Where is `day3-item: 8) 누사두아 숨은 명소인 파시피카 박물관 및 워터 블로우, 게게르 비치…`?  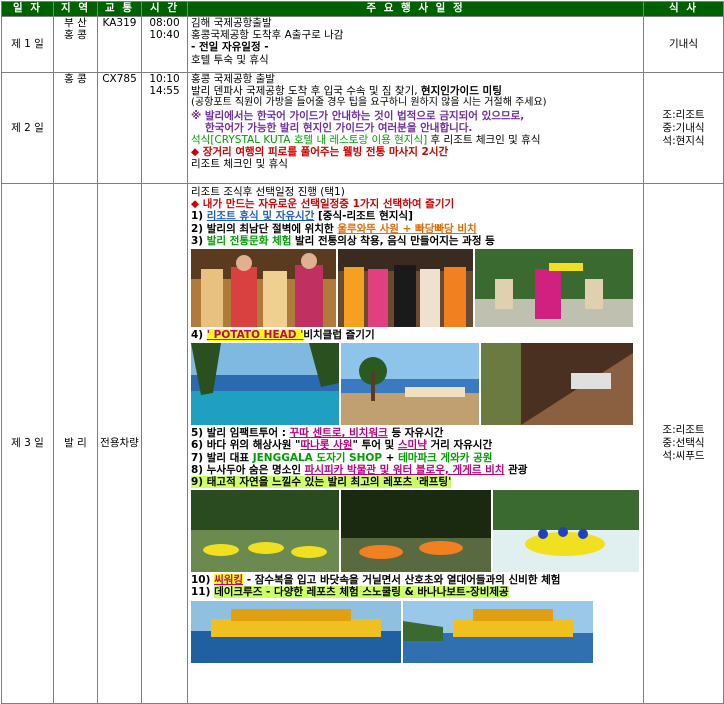
day3-item: 8) 누사두아 숨은 명소인 파시피카 박물관 및 워터 블로우, 게게르 비치… is located at coordinates (359, 469).